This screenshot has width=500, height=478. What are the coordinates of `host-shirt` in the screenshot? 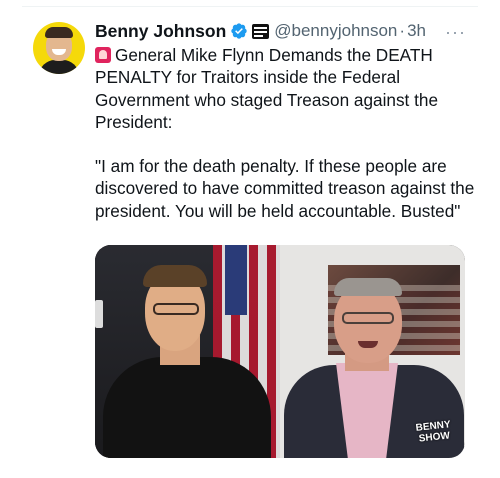 It's located at (187, 407).